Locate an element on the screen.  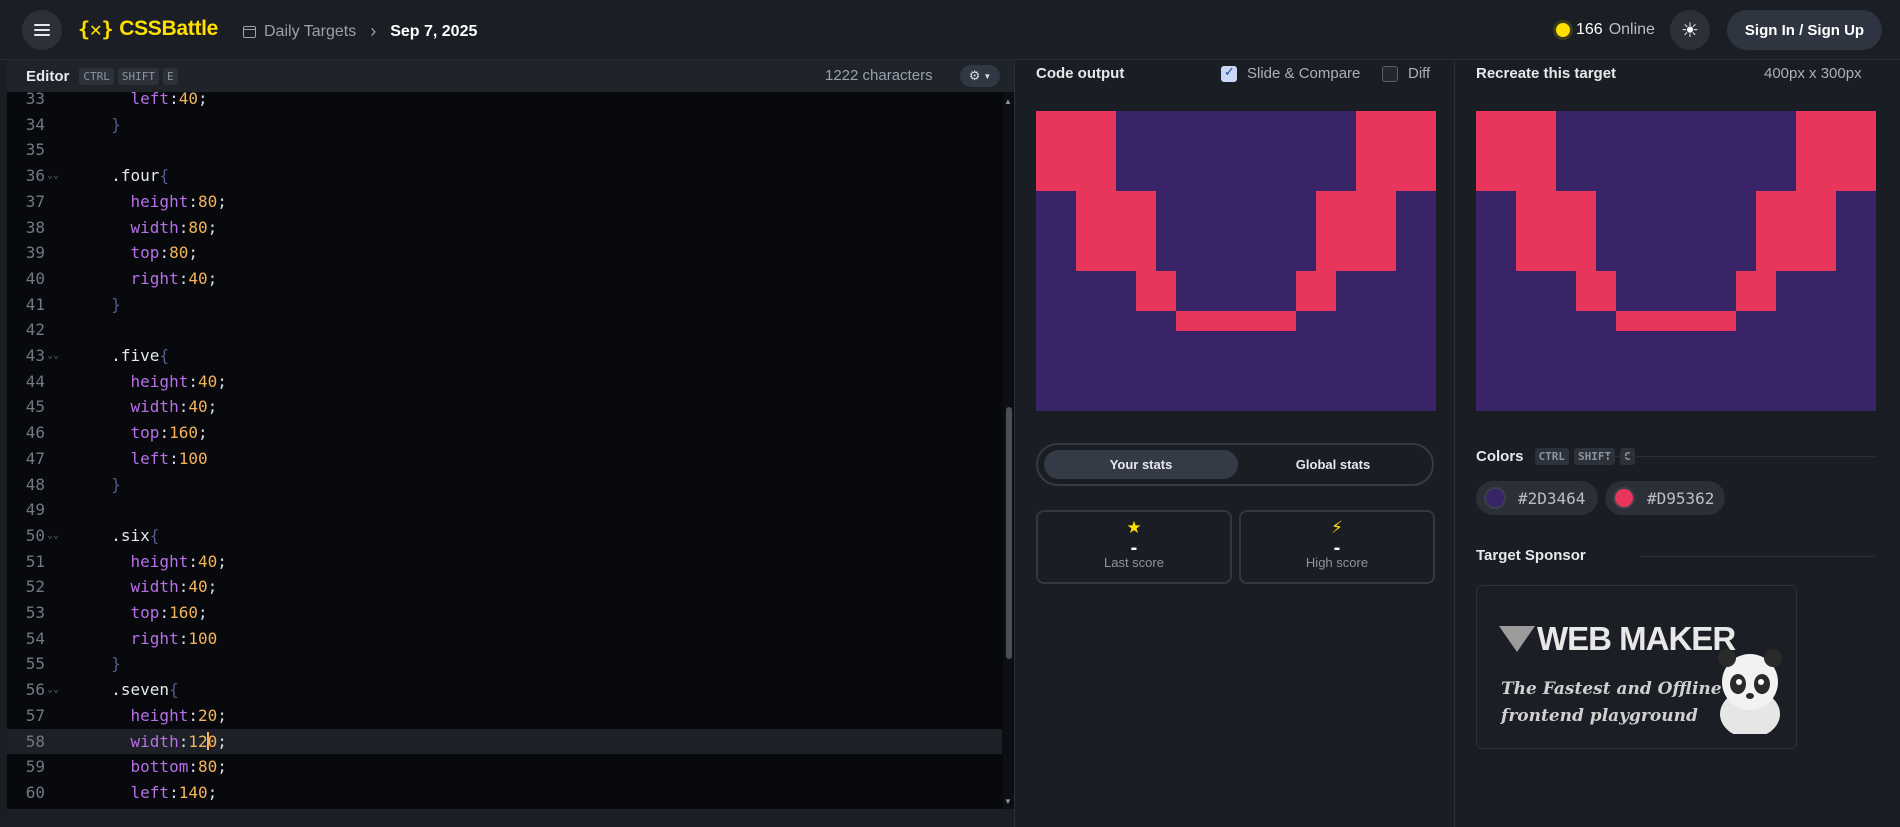
code-line: 57 height:20; is located at coordinates (504, 716).